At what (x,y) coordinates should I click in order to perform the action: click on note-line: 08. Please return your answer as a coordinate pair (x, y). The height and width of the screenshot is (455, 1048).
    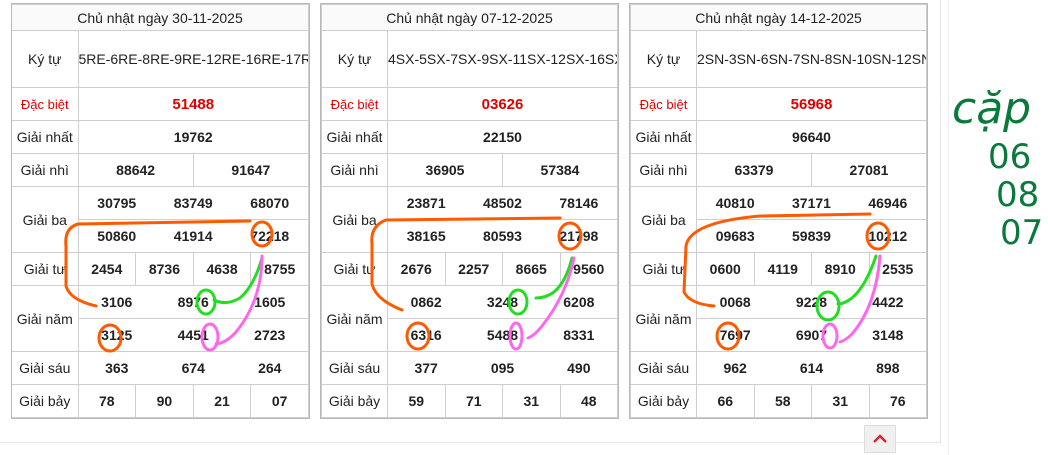
    Looking at the image, I should click on (1018, 195).